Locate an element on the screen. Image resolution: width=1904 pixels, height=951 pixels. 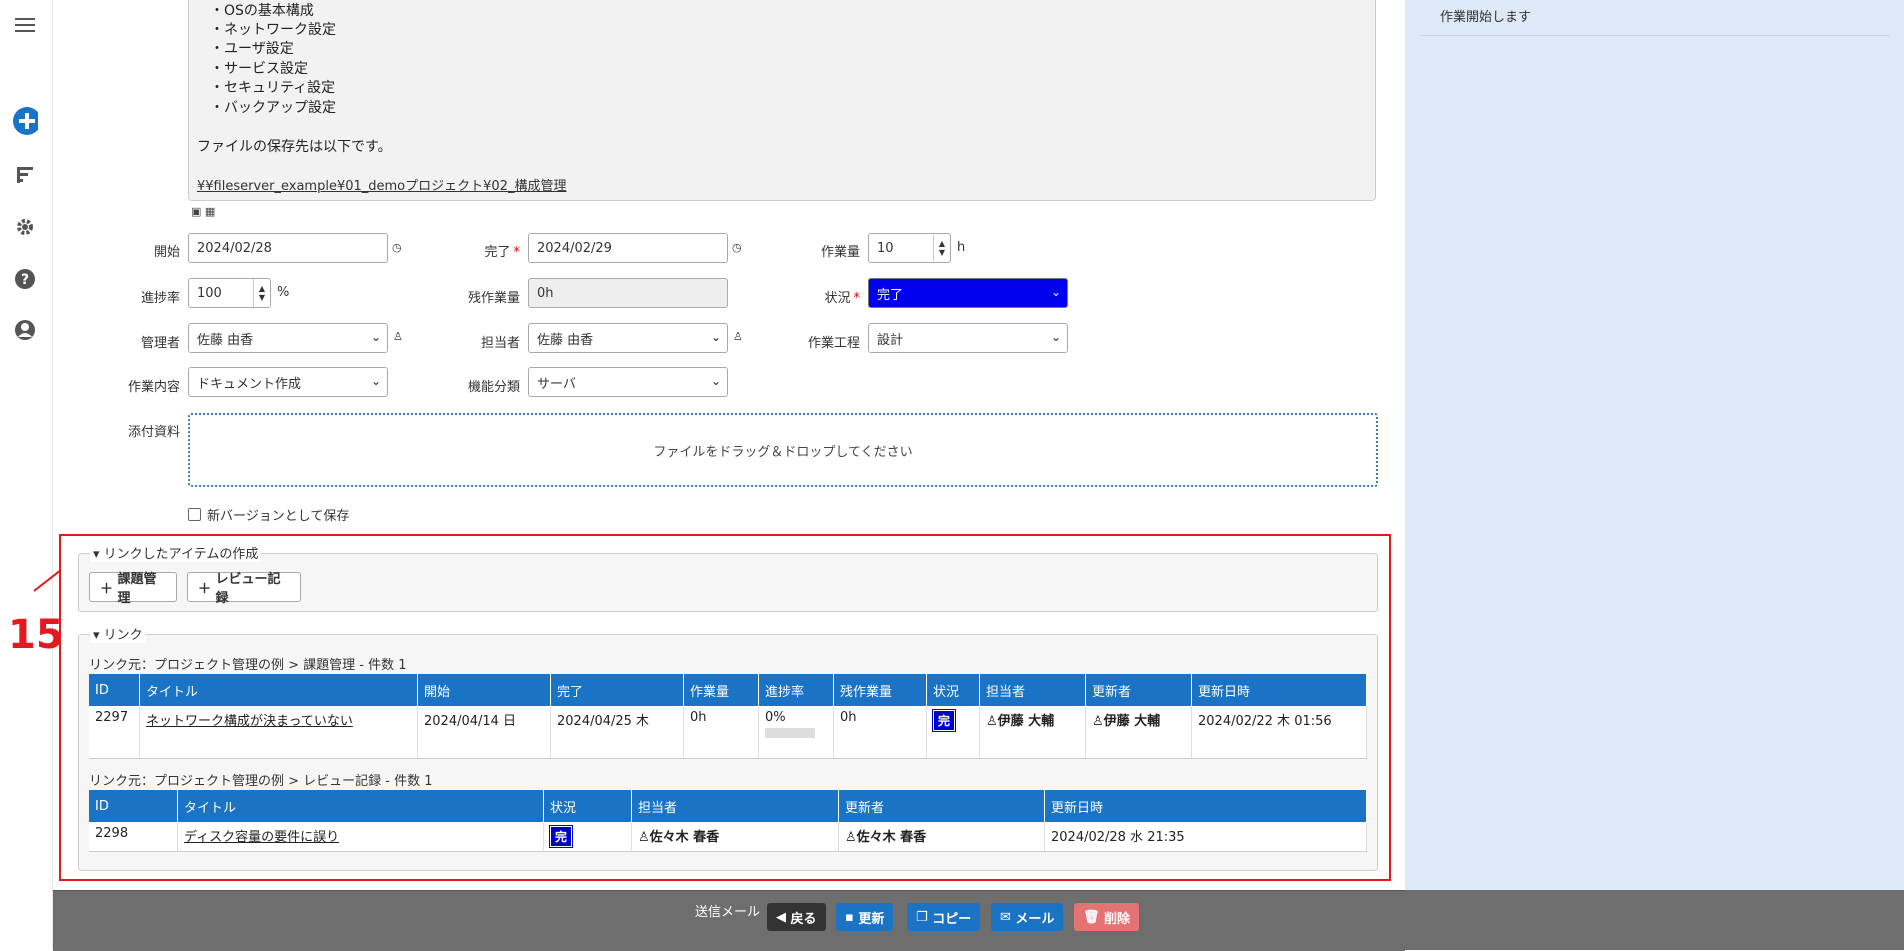
back-button: ◀ 戻る is located at coordinates (796, 917).